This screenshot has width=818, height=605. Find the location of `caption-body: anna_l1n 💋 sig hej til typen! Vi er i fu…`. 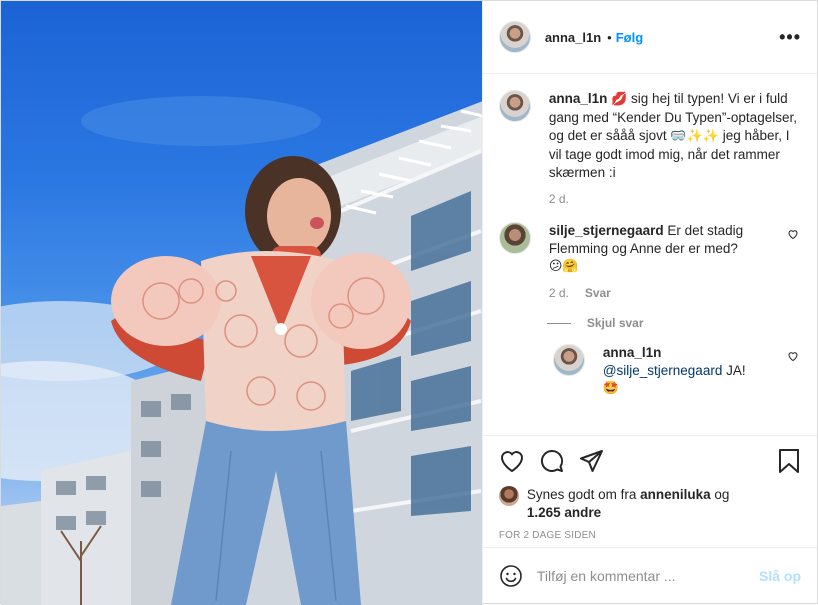

caption-body: anna_l1n 💋 sig hej til typen! Vi er i fu… is located at coordinates (675, 149).